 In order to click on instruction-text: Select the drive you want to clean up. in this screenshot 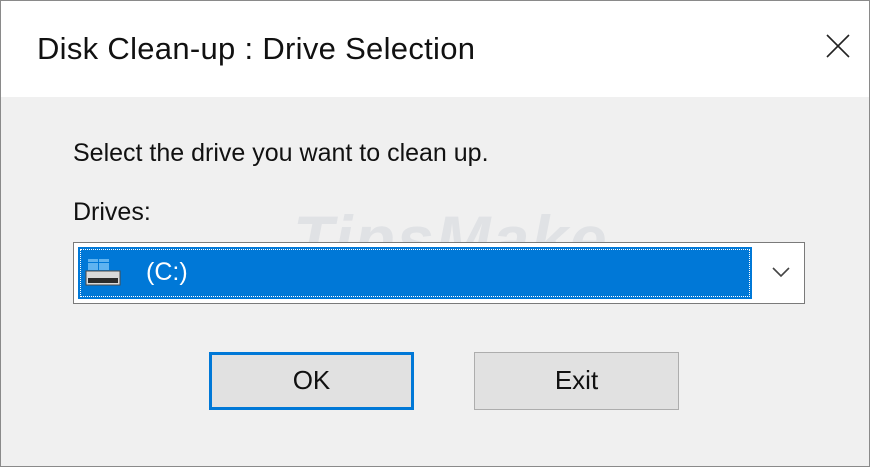, I will do `click(281, 153)`.